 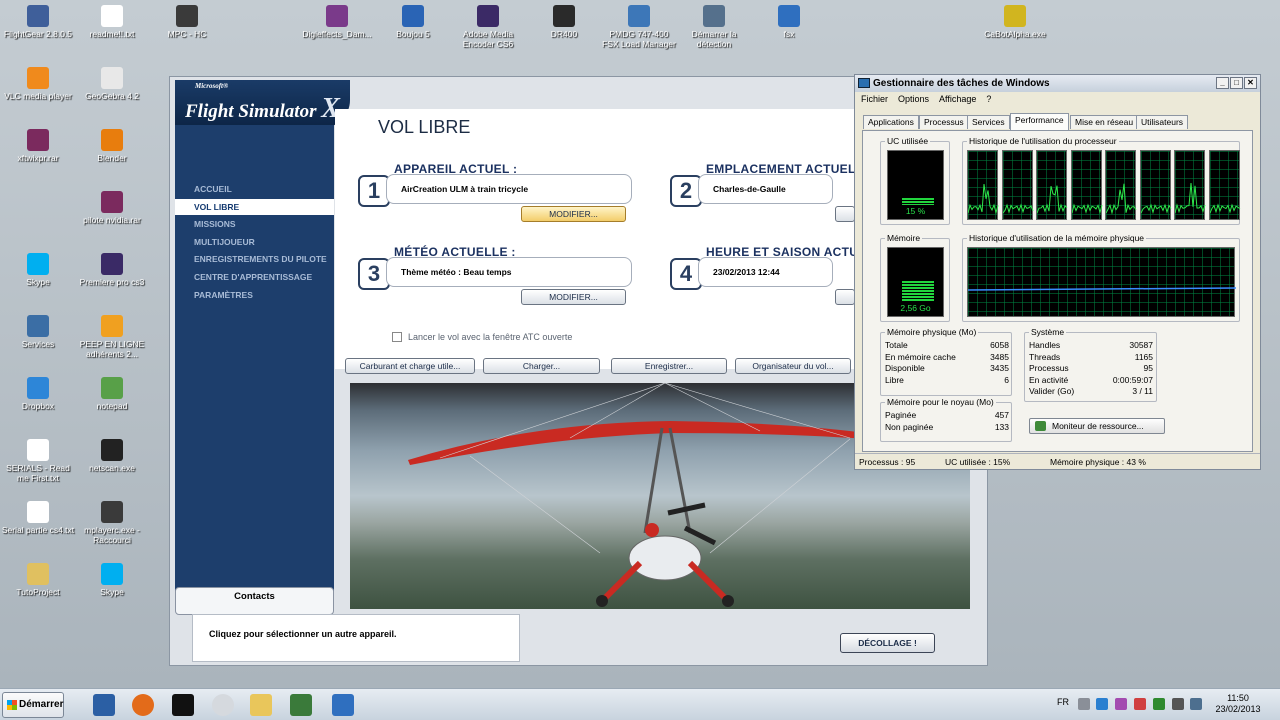 I want to click on maximize-button: □, so click(x=1236, y=83).